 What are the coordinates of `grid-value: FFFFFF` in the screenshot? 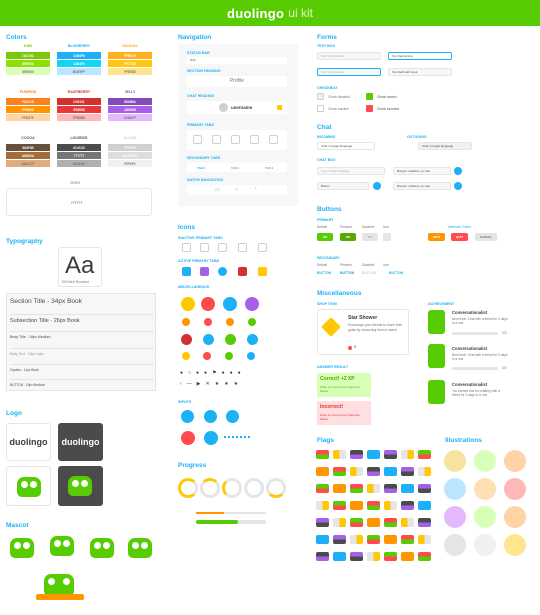 It's located at (77, 203).